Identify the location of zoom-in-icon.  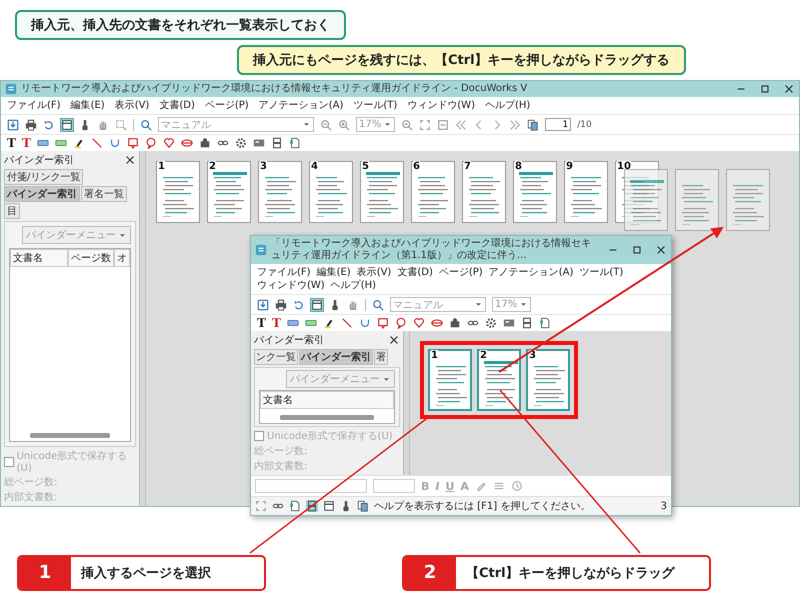
(344, 124).